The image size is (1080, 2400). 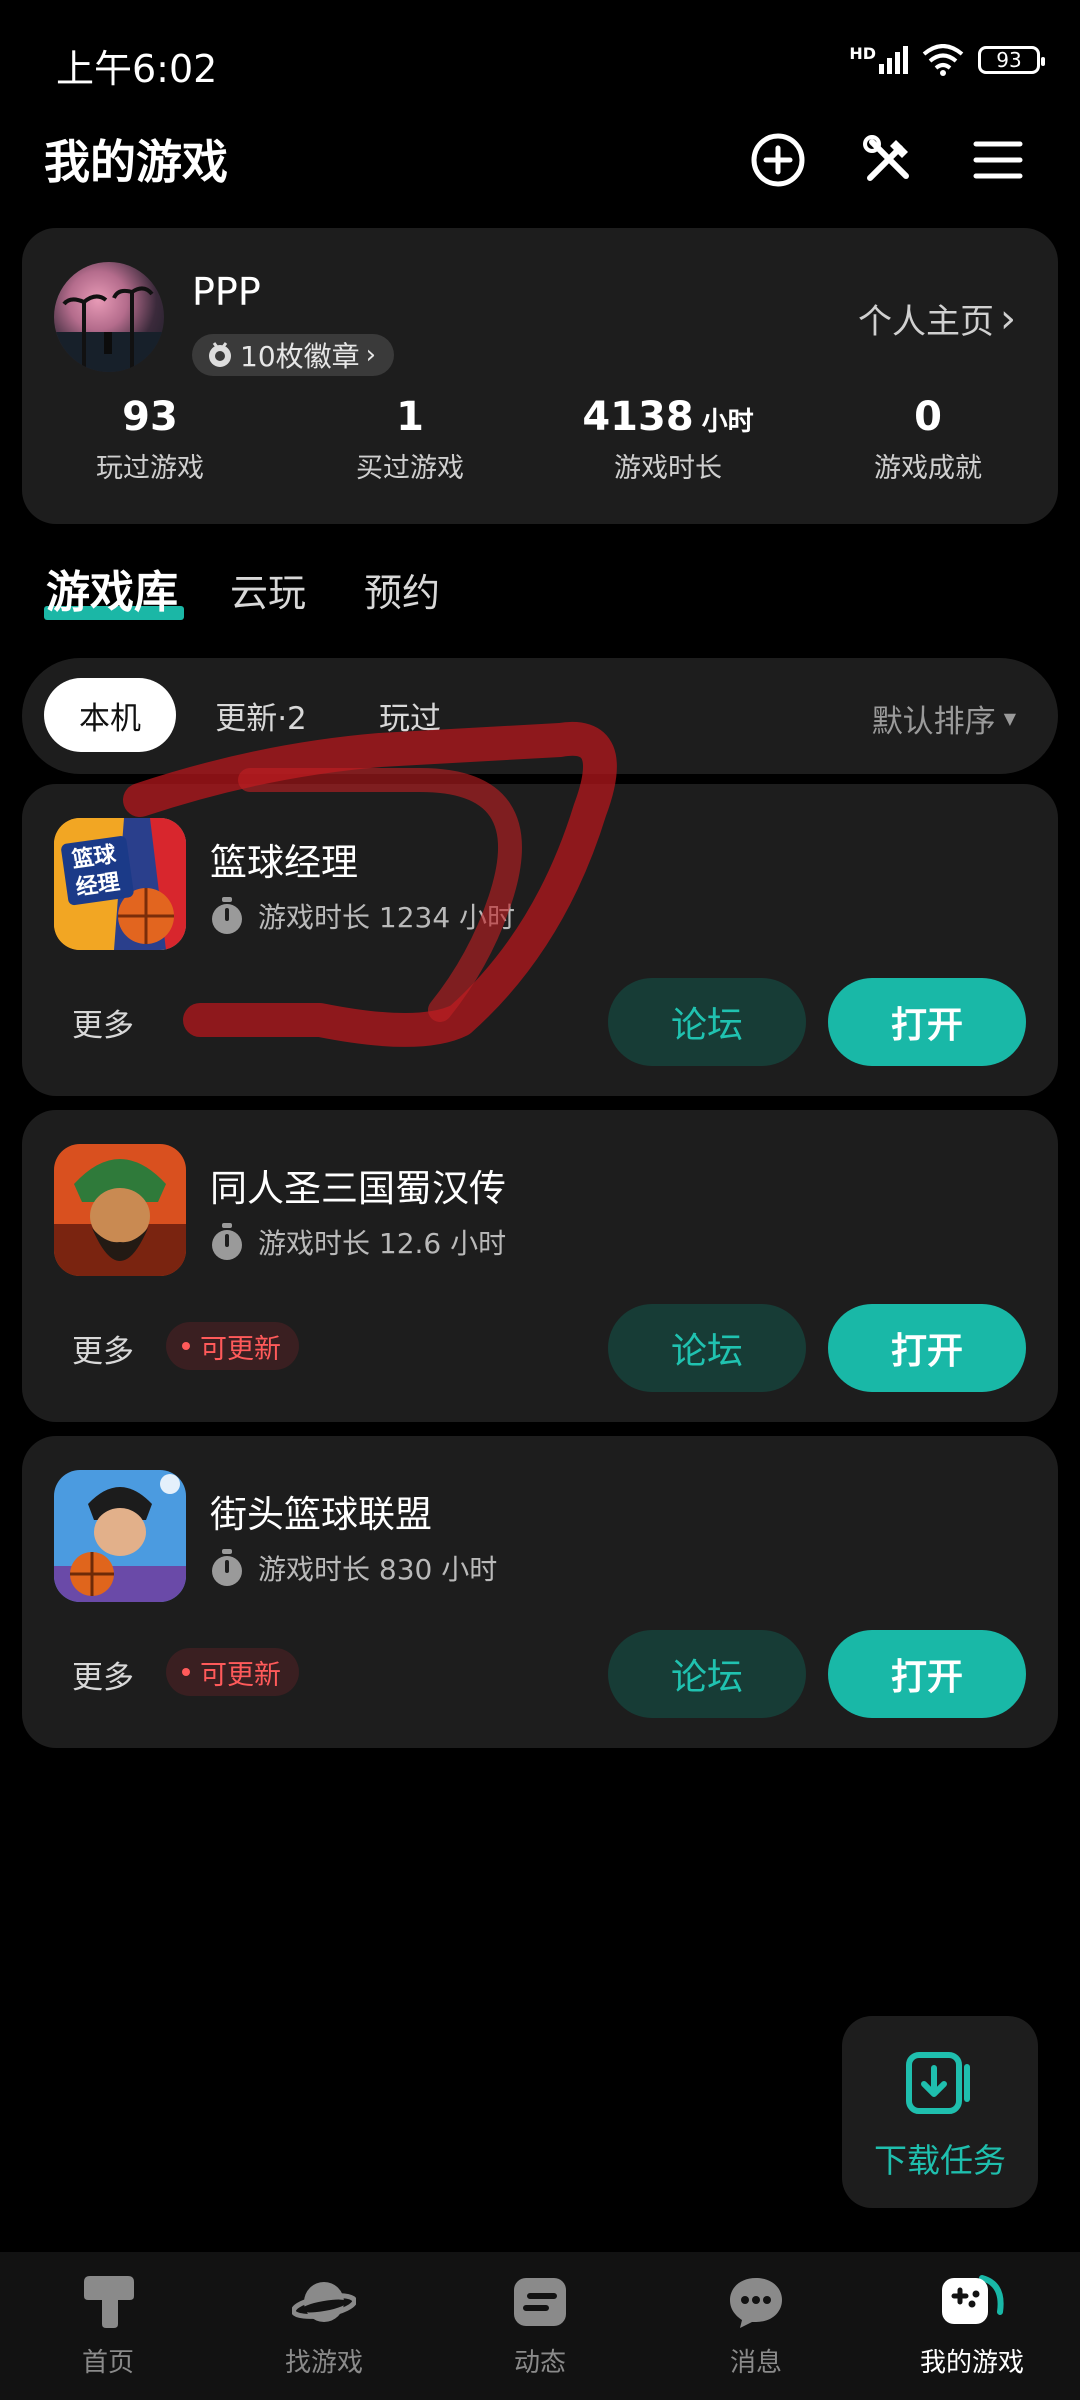 What do you see at coordinates (1009, 718) in the screenshot?
I see `caret-down-icon: ▼` at bounding box center [1009, 718].